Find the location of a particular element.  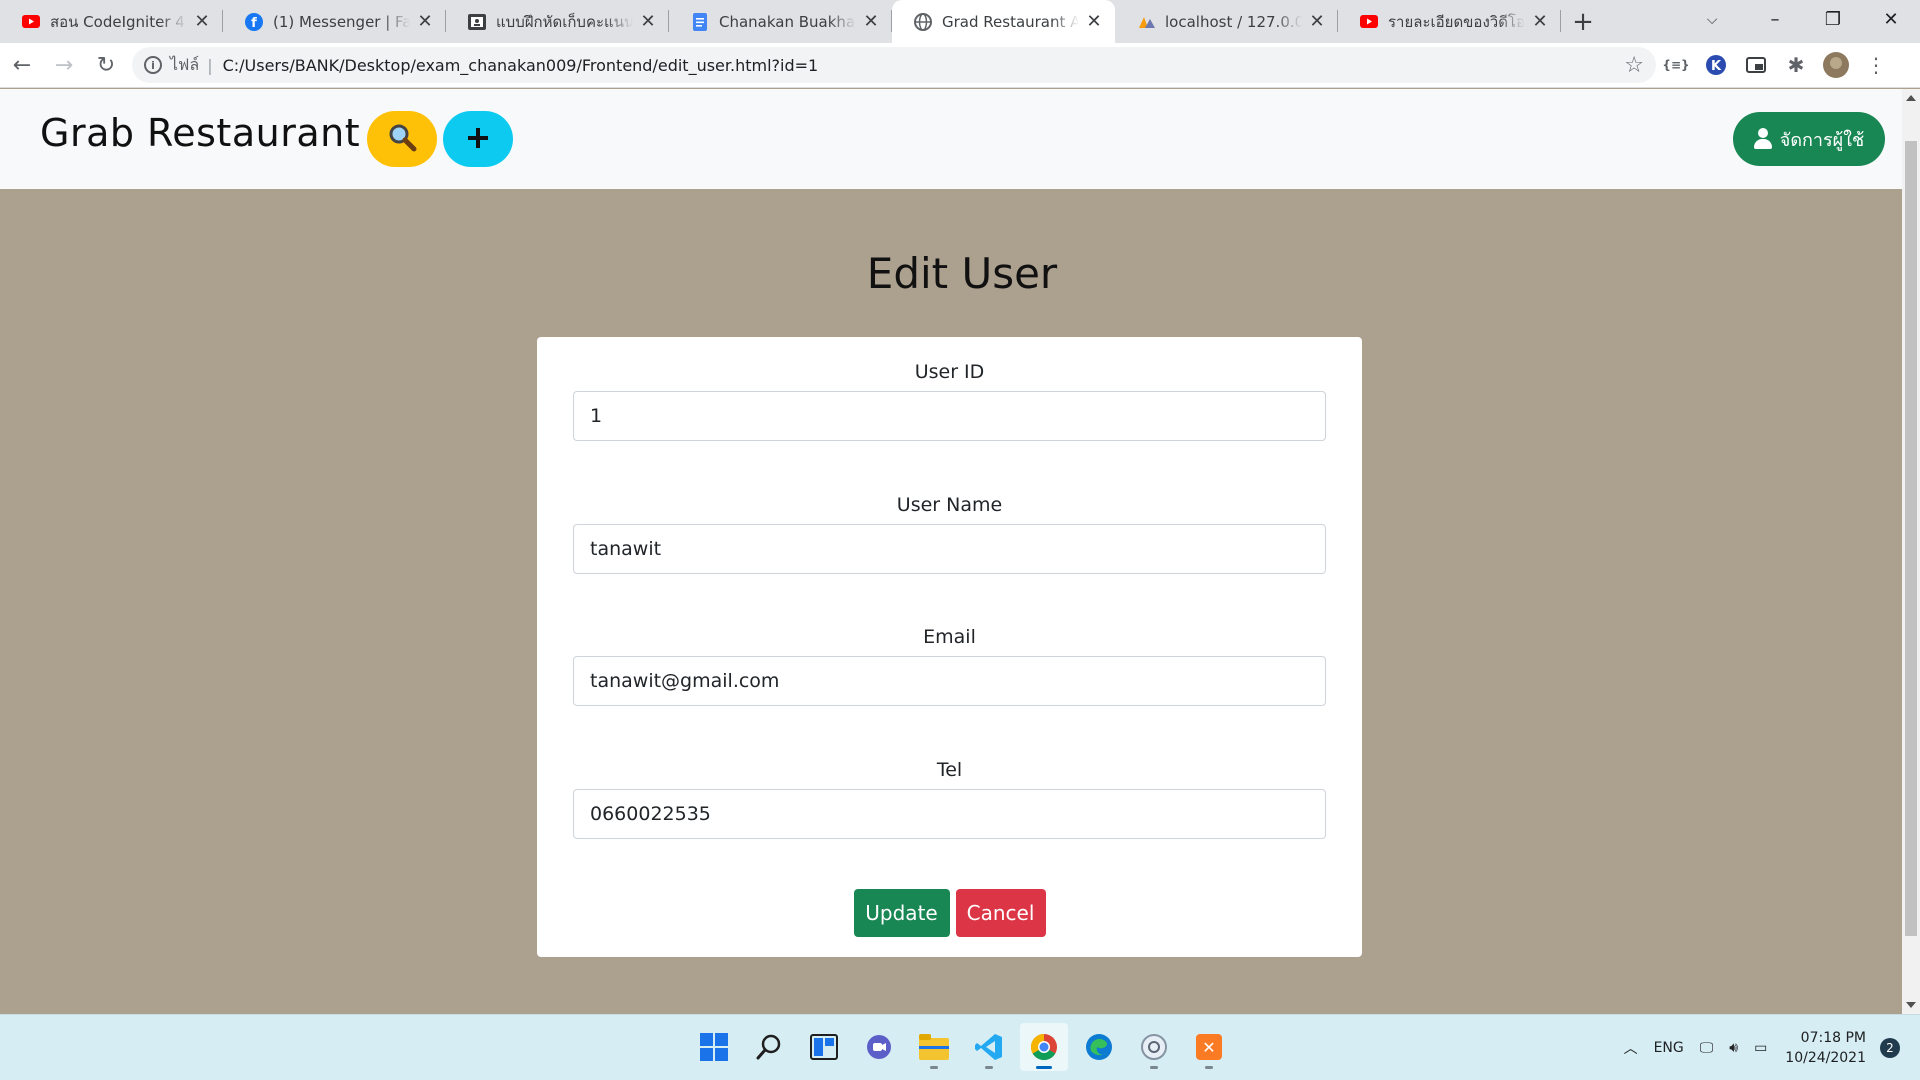

taskbar-apps: ✕ is located at coordinates (961, 1047).